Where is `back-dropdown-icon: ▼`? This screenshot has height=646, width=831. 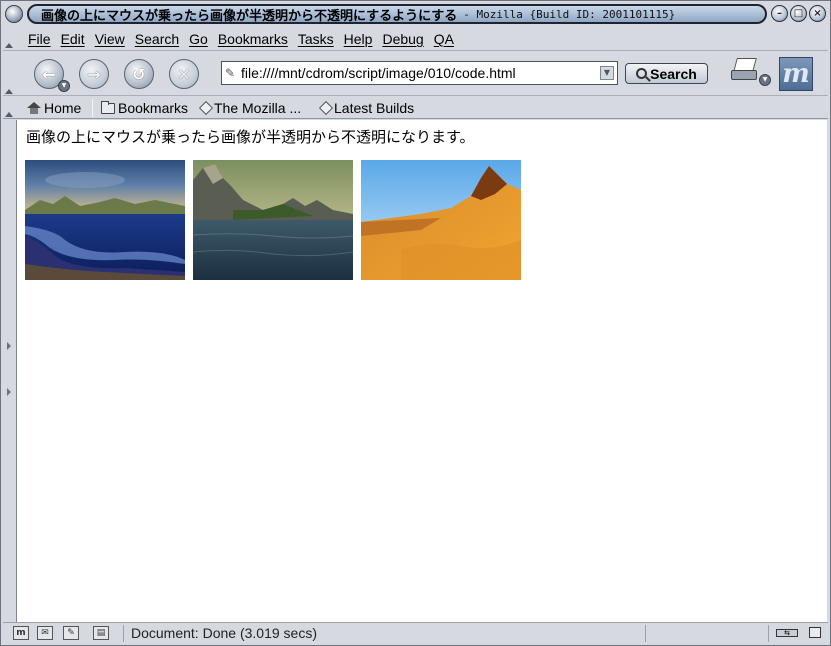
back-dropdown-icon: ▼ is located at coordinates (64, 86).